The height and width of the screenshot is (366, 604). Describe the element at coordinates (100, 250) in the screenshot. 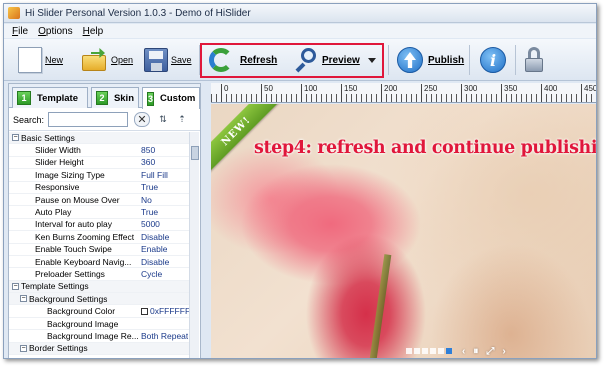

I see `property-row: Enable Touch Swipe Enable` at that location.